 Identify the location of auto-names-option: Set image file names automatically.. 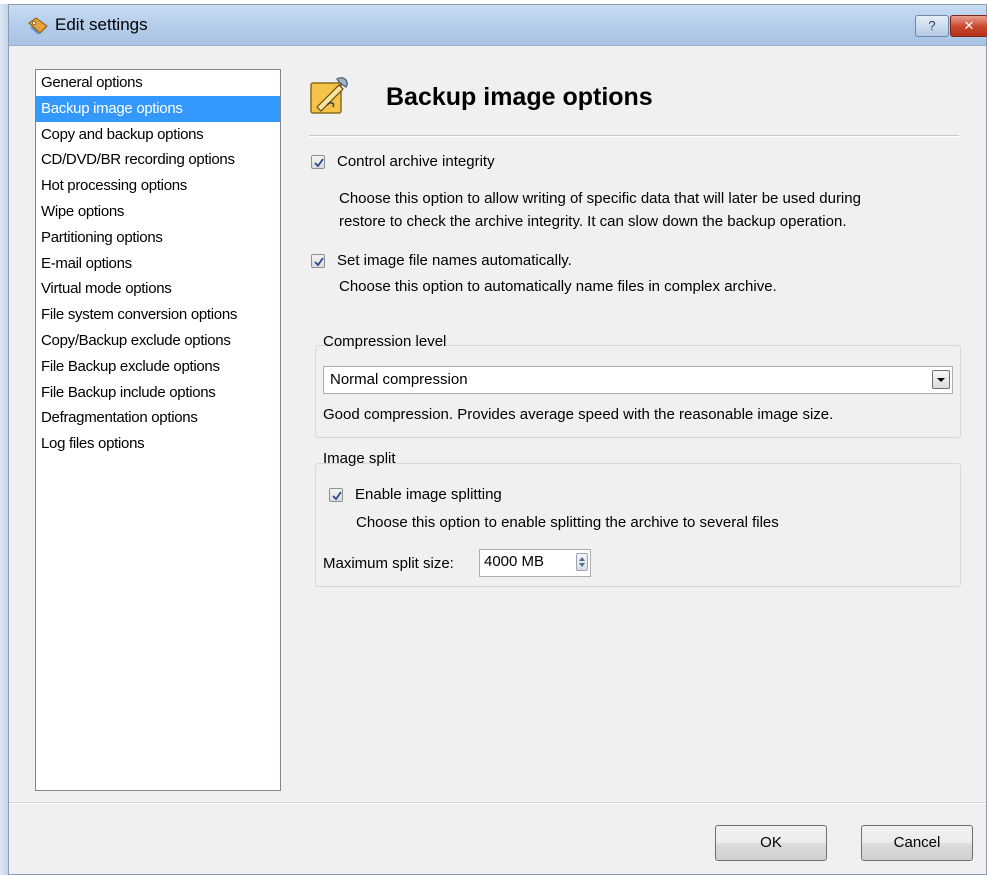
(441, 260).